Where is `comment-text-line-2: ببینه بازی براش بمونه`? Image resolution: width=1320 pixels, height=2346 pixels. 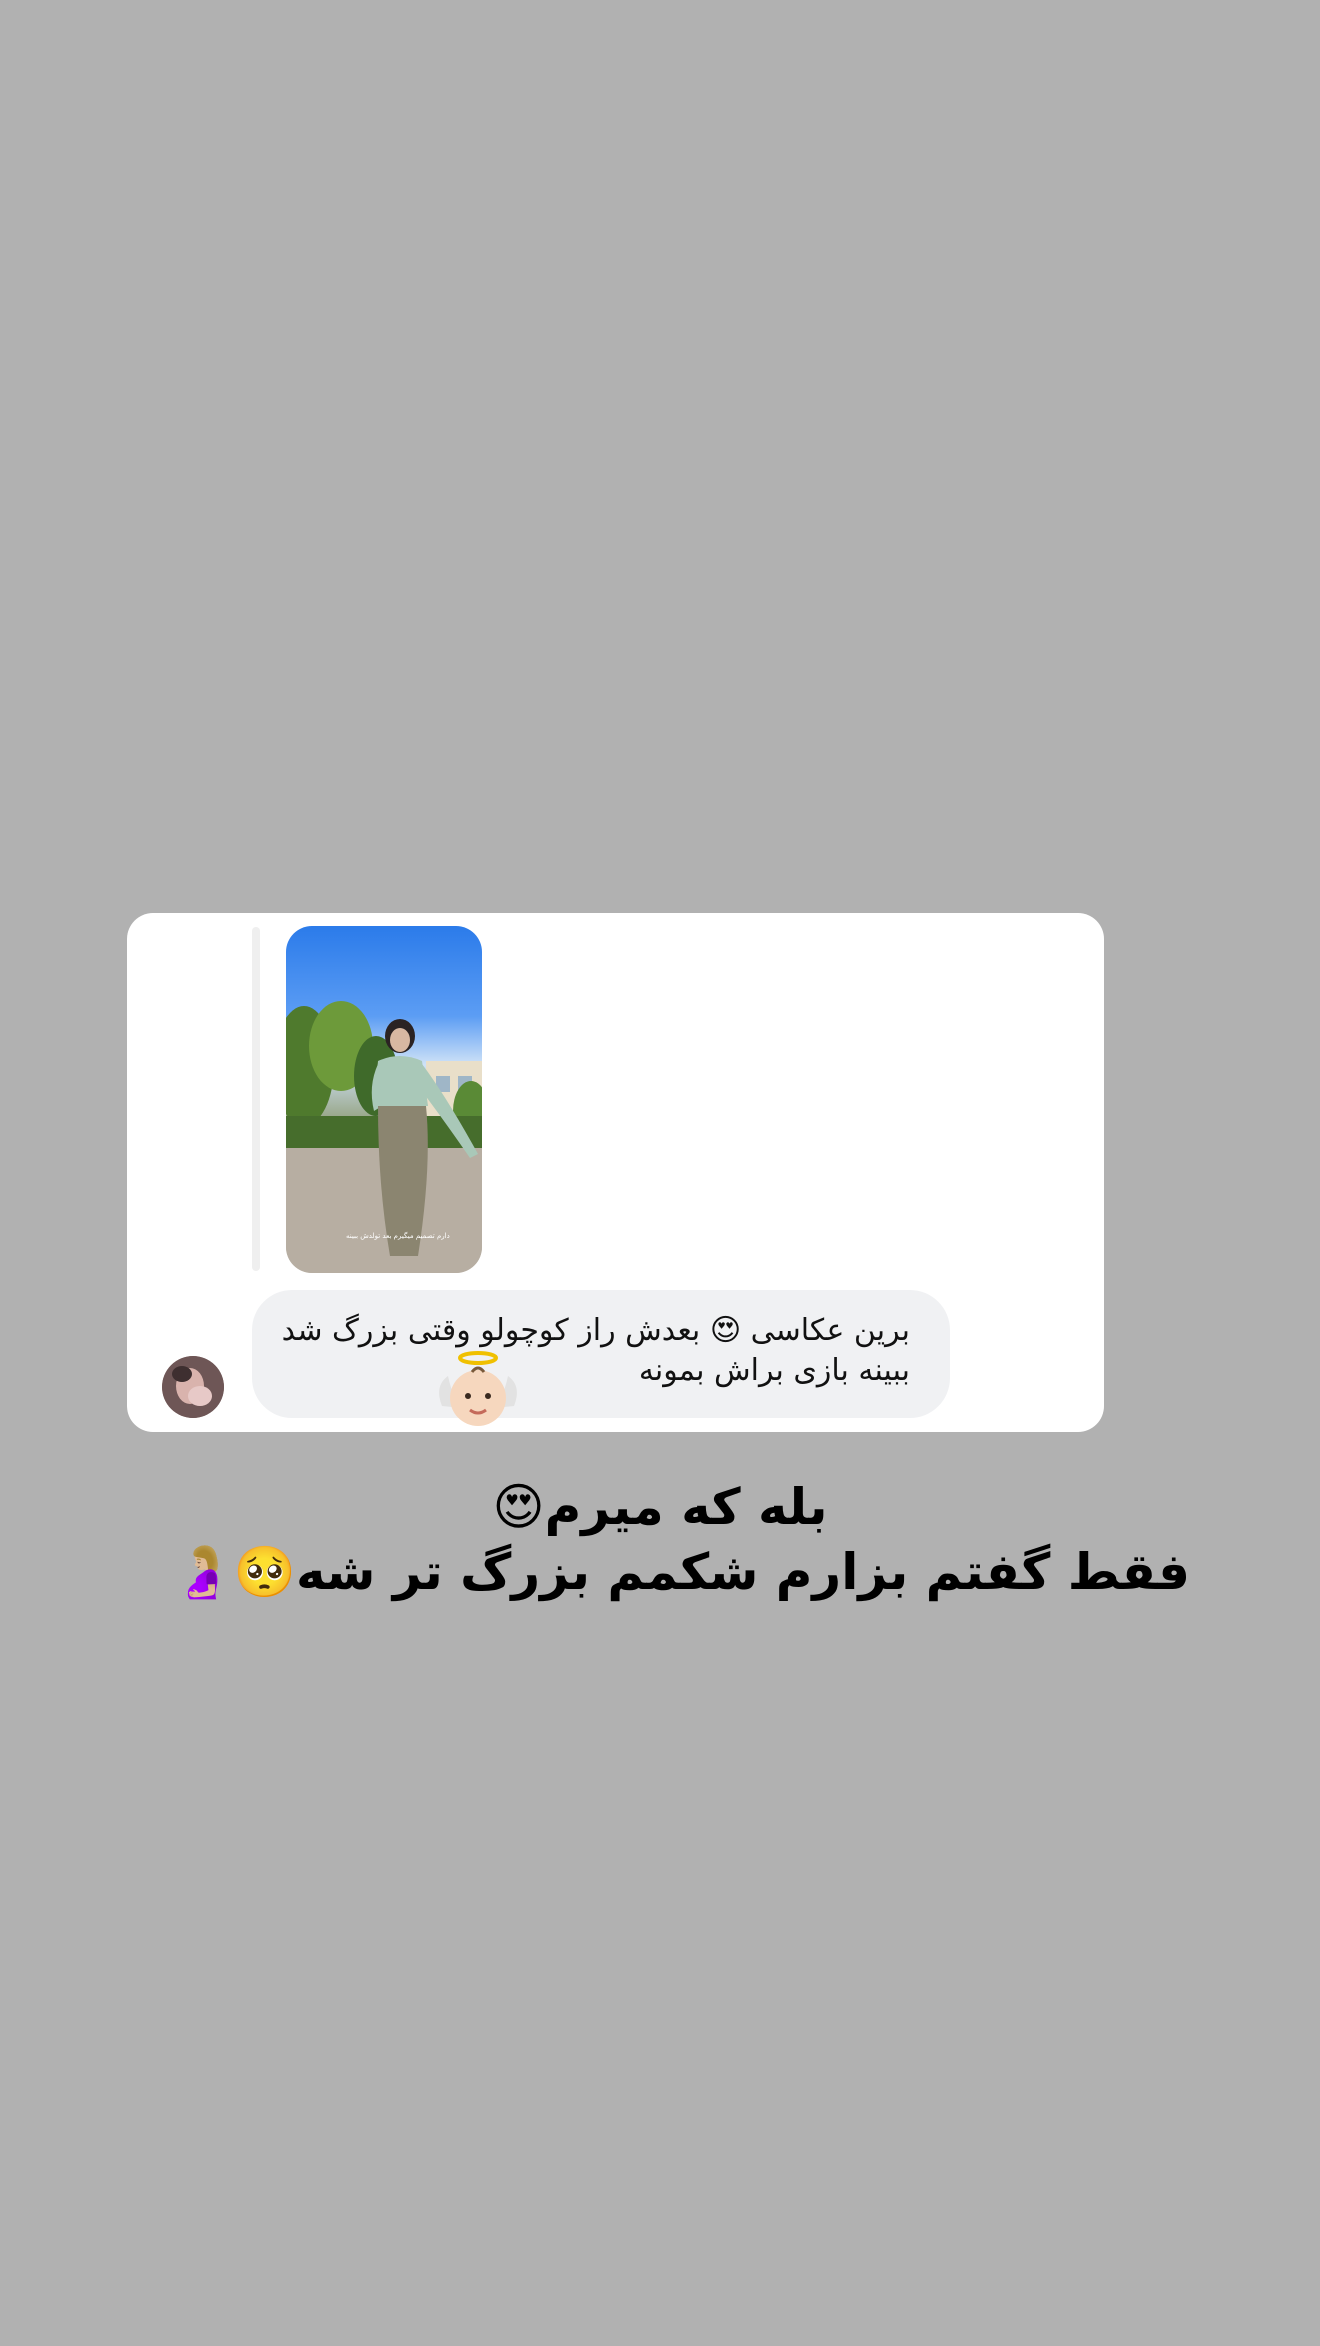 comment-text-line-2: ببینه بازی براش بمونه is located at coordinates (774, 1370).